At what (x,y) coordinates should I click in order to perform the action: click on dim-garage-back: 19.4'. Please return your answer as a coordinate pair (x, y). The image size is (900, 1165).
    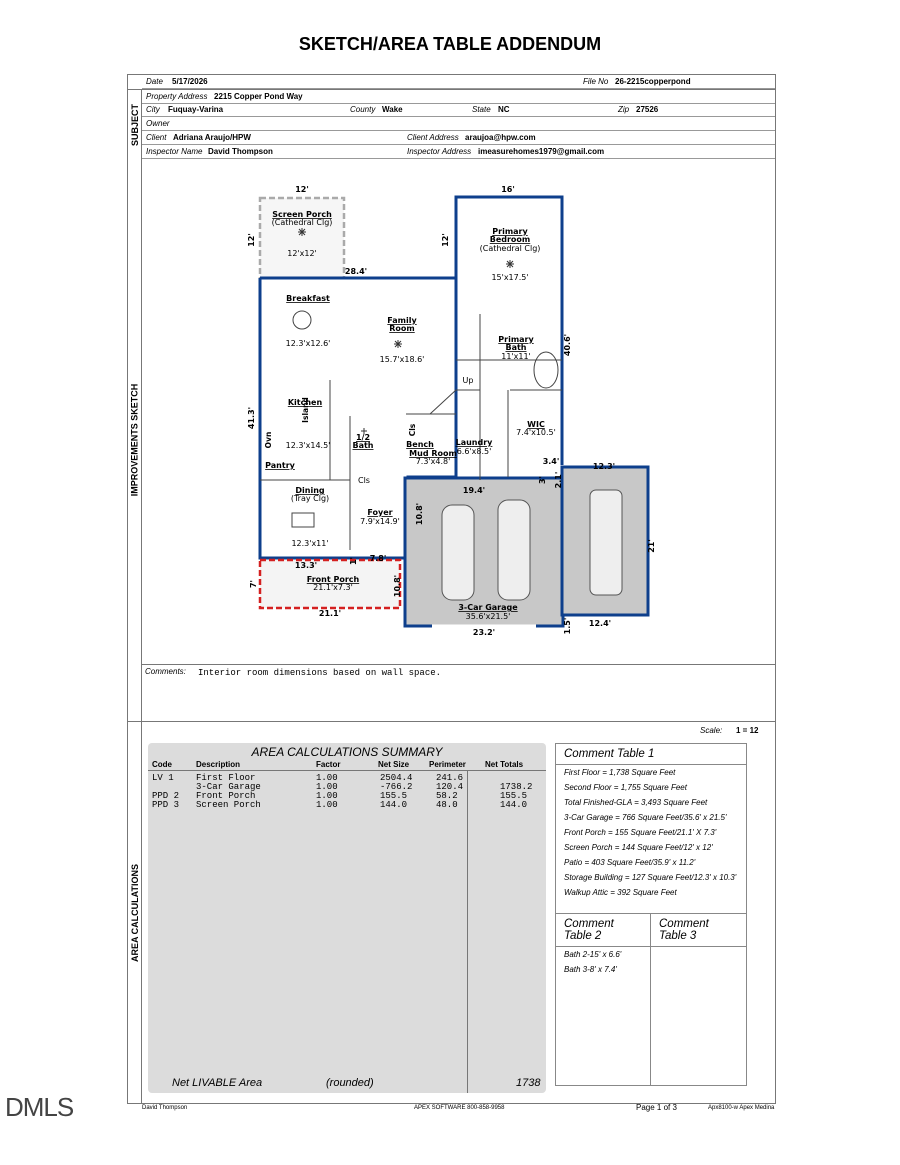
    Looking at the image, I should click on (474, 490).